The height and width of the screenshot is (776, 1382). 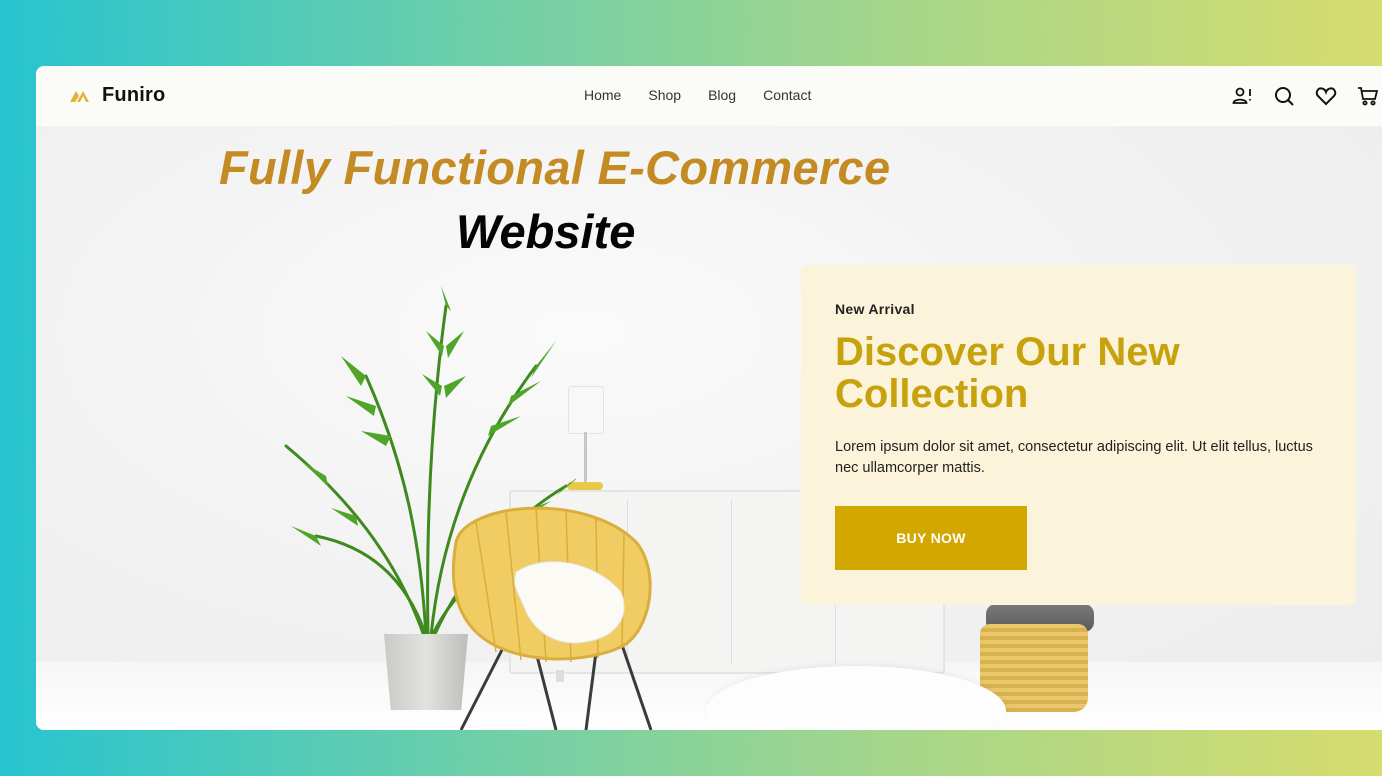 What do you see at coordinates (552, 618) in the screenshot?
I see `rattan-chair-image` at bounding box center [552, 618].